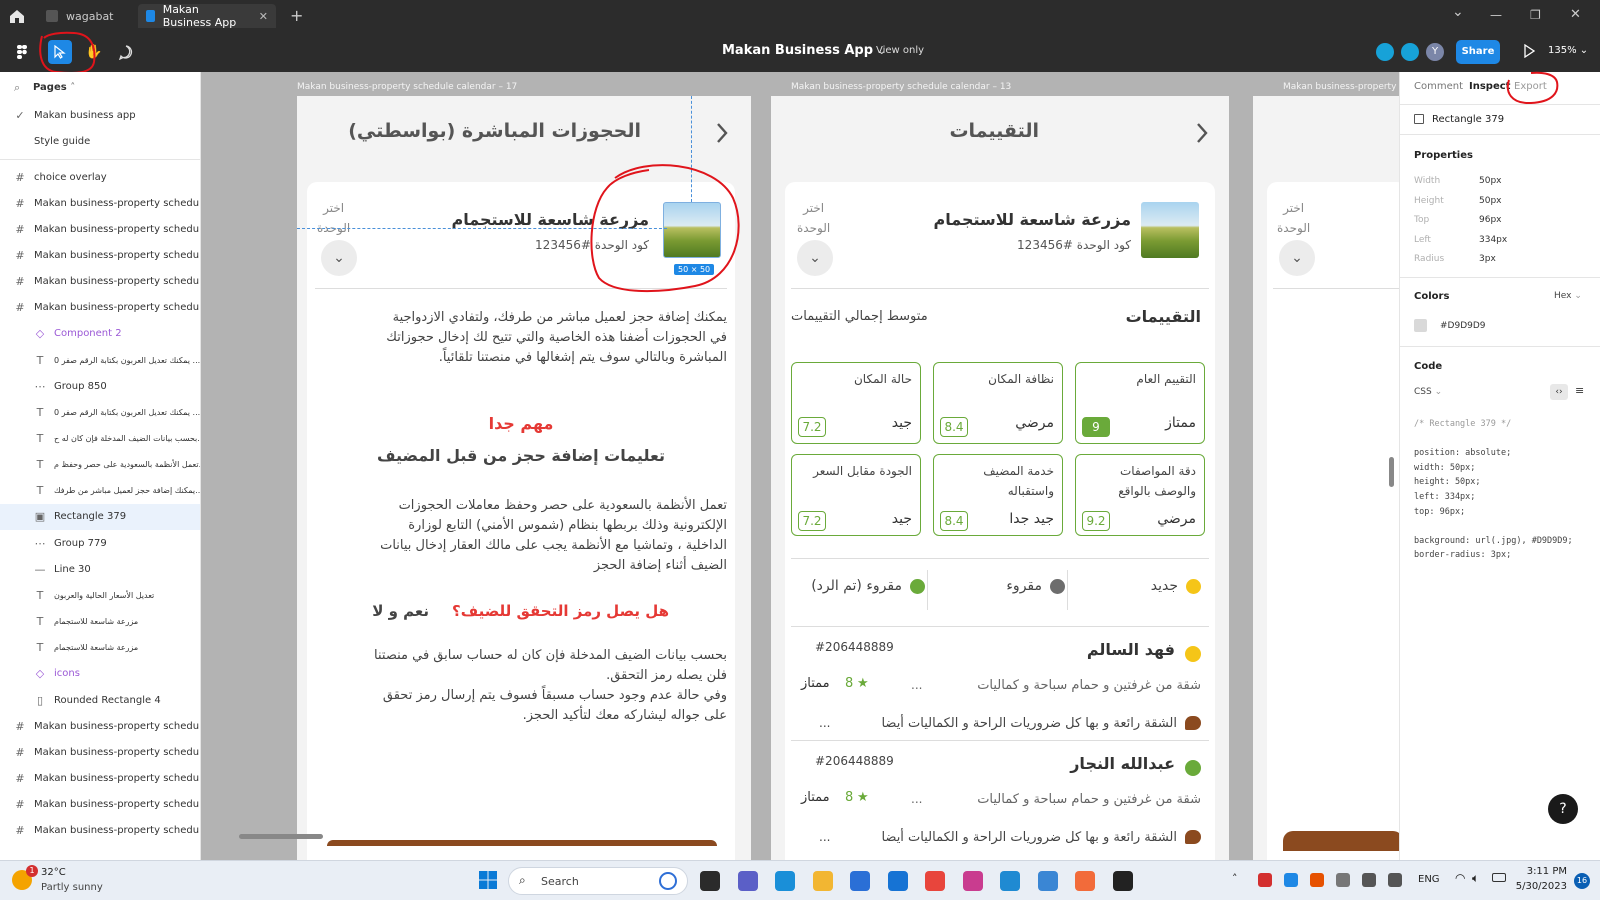  Describe the element at coordinates (1475, 878) in the screenshot. I see `volume-icon: 🔈︎` at that location.